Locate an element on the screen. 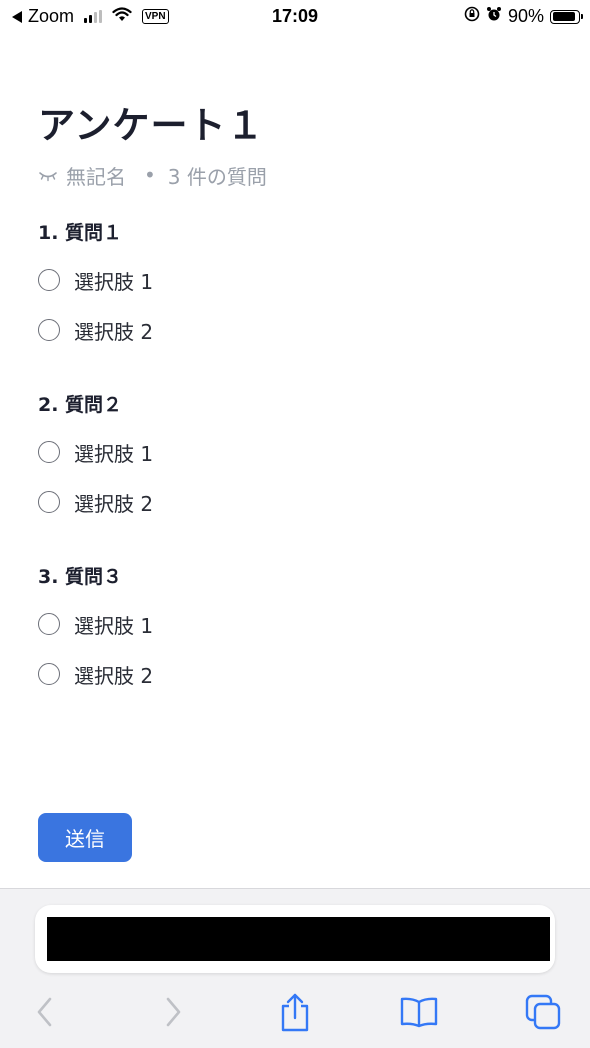  question-3: 3. 質問３ 選択肢 1 選択肢 2 is located at coordinates (298, 627).